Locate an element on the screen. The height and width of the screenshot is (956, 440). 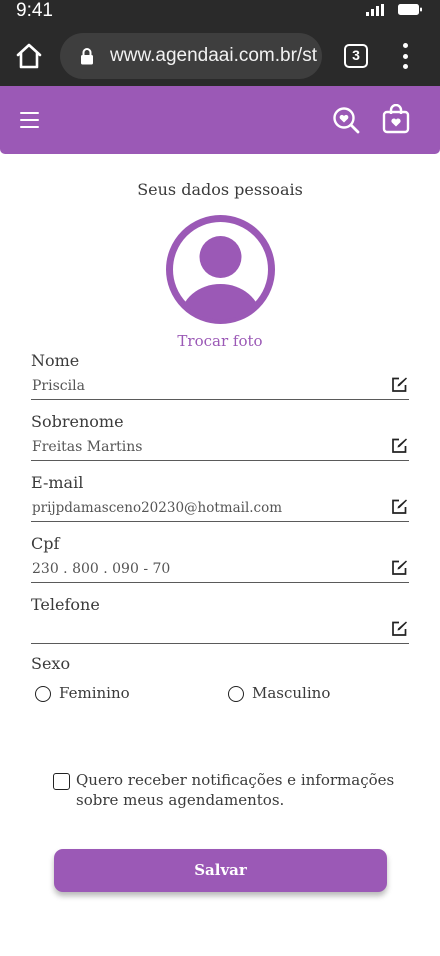
app-header is located at coordinates (220, 120).